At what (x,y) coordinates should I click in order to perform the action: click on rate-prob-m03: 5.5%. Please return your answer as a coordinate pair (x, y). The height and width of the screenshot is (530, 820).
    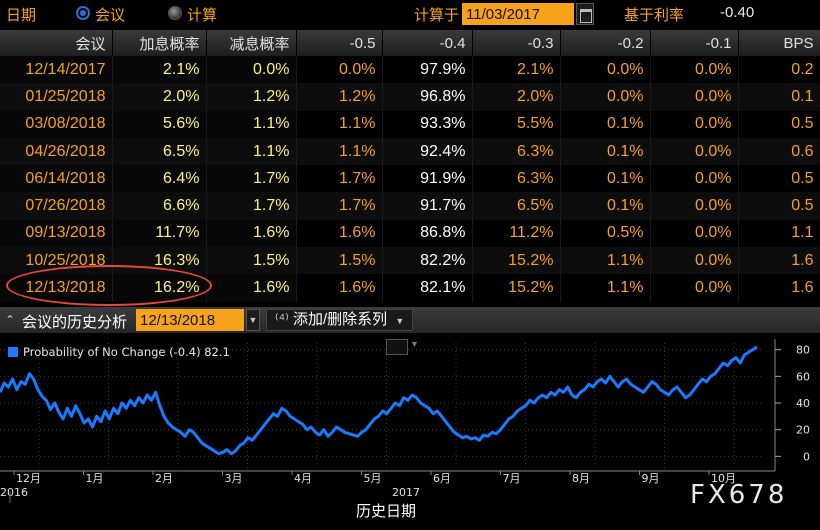
    Looking at the image, I should click on (516, 124).